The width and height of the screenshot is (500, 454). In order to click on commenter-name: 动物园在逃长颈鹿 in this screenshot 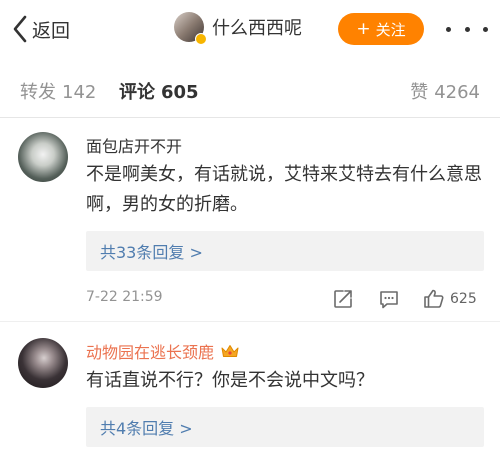, I will do `click(150, 351)`.